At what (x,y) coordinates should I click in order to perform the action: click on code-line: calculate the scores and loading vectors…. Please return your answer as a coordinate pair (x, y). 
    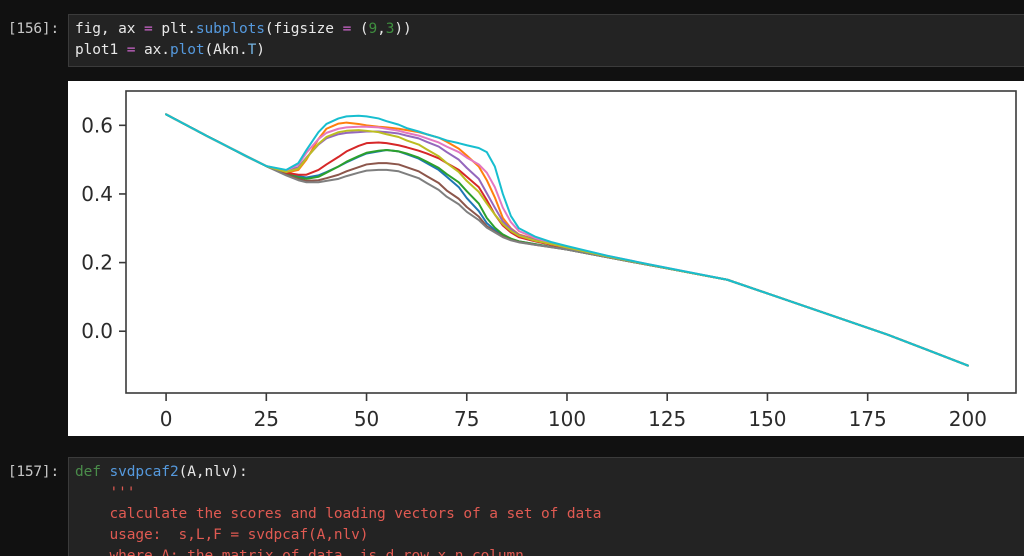
    Looking at the image, I should click on (549, 514).